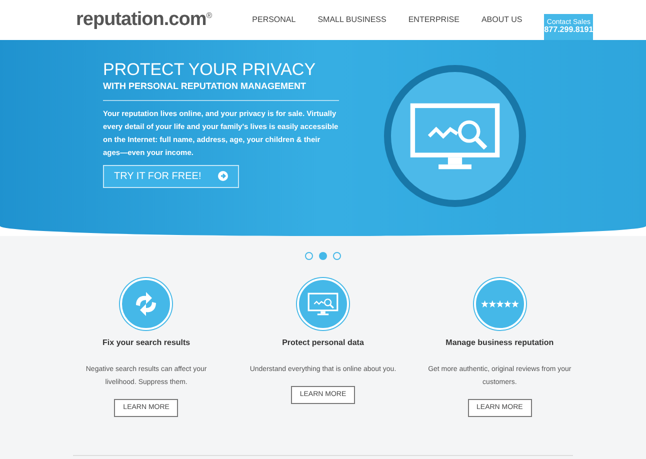 The width and height of the screenshot is (646, 459). I want to click on feature-title: Protect personal data, so click(323, 343).